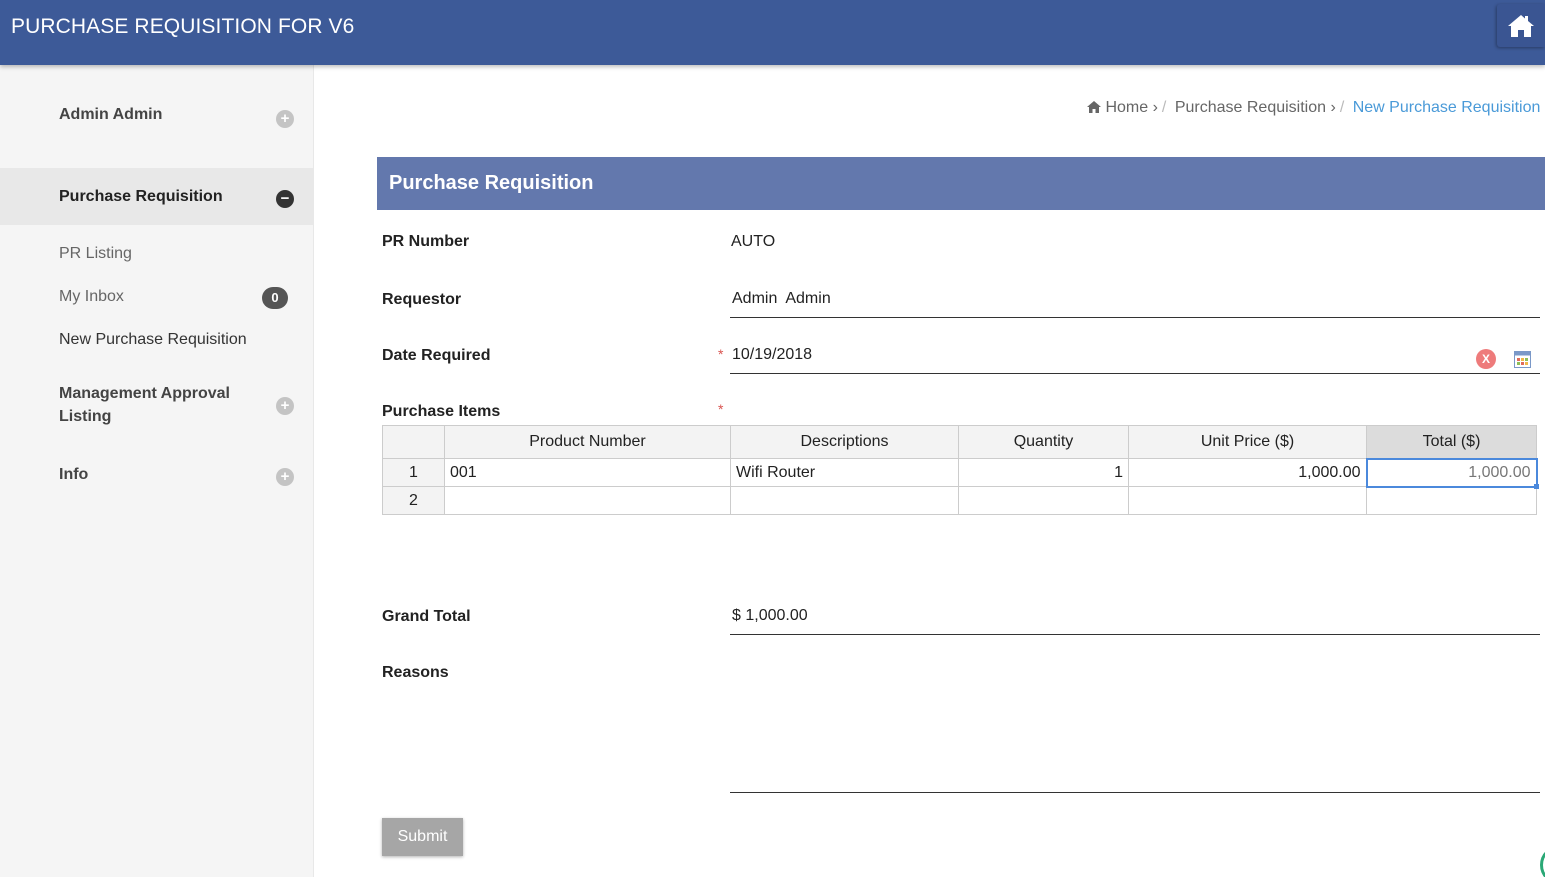  I want to click on sidebar-info-label: Info, so click(74, 474).